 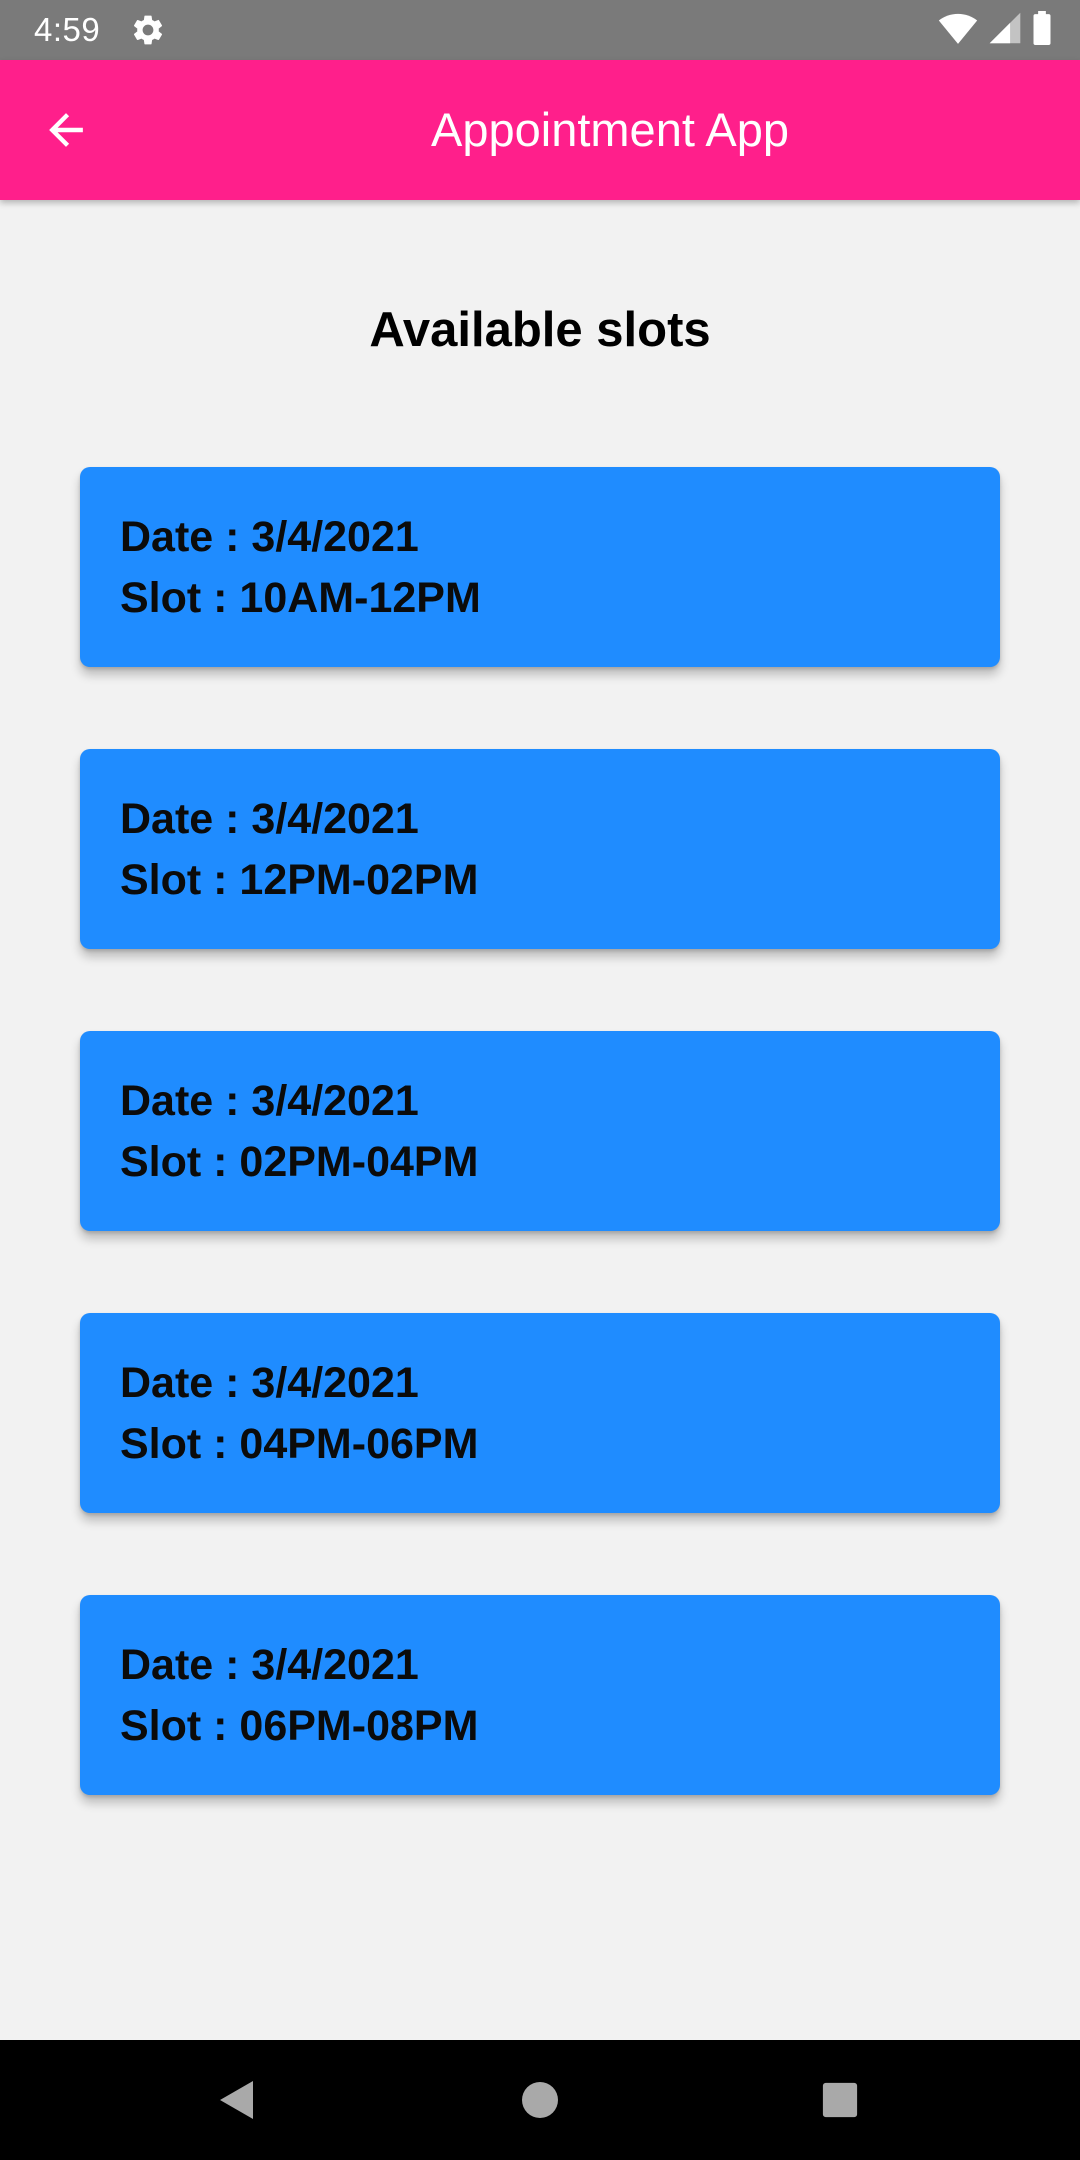 What do you see at coordinates (958, 30) in the screenshot?
I see `wifi-icon` at bounding box center [958, 30].